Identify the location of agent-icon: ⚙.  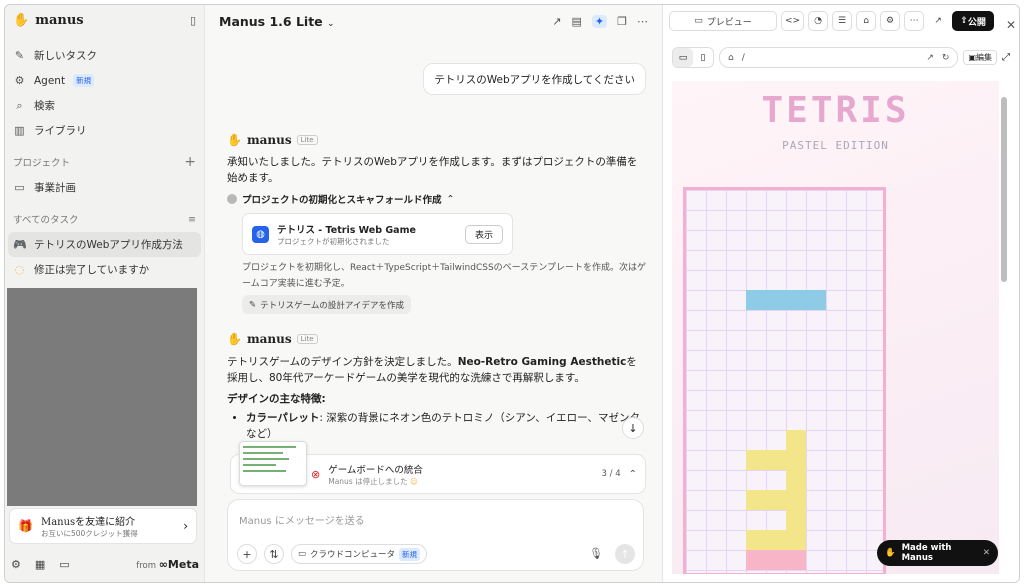
(19, 80).